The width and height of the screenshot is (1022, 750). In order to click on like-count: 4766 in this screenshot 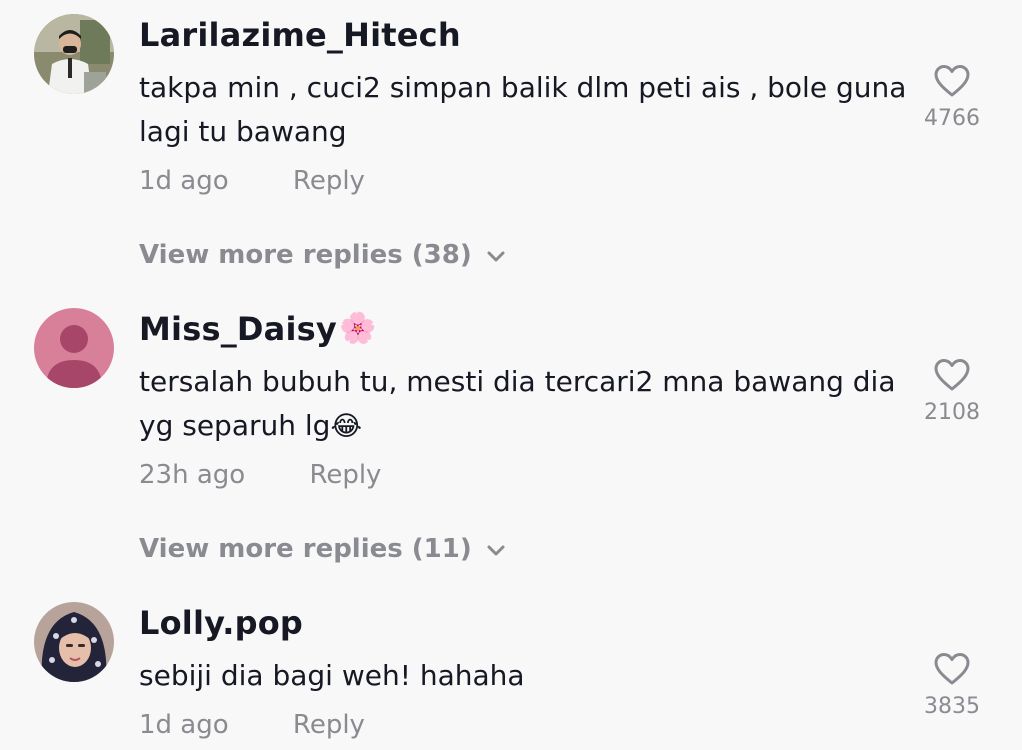, I will do `click(952, 118)`.